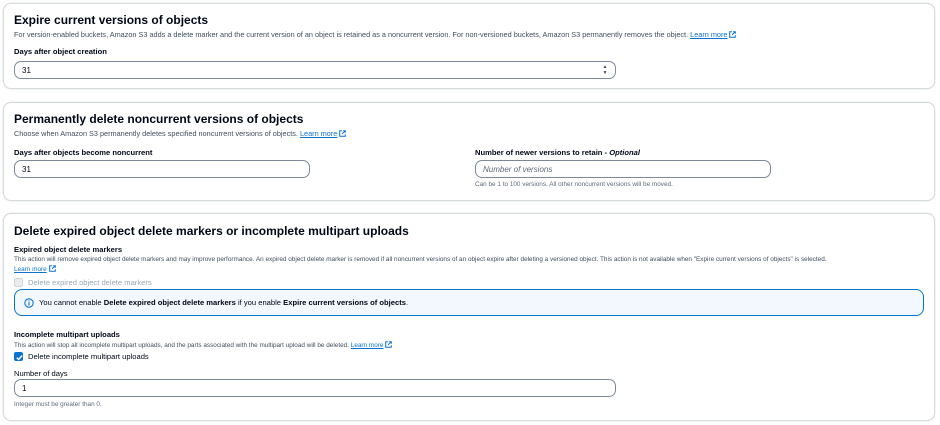  Describe the element at coordinates (162, 169) in the screenshot. I see `days-after-noncurrent-input` at that location.